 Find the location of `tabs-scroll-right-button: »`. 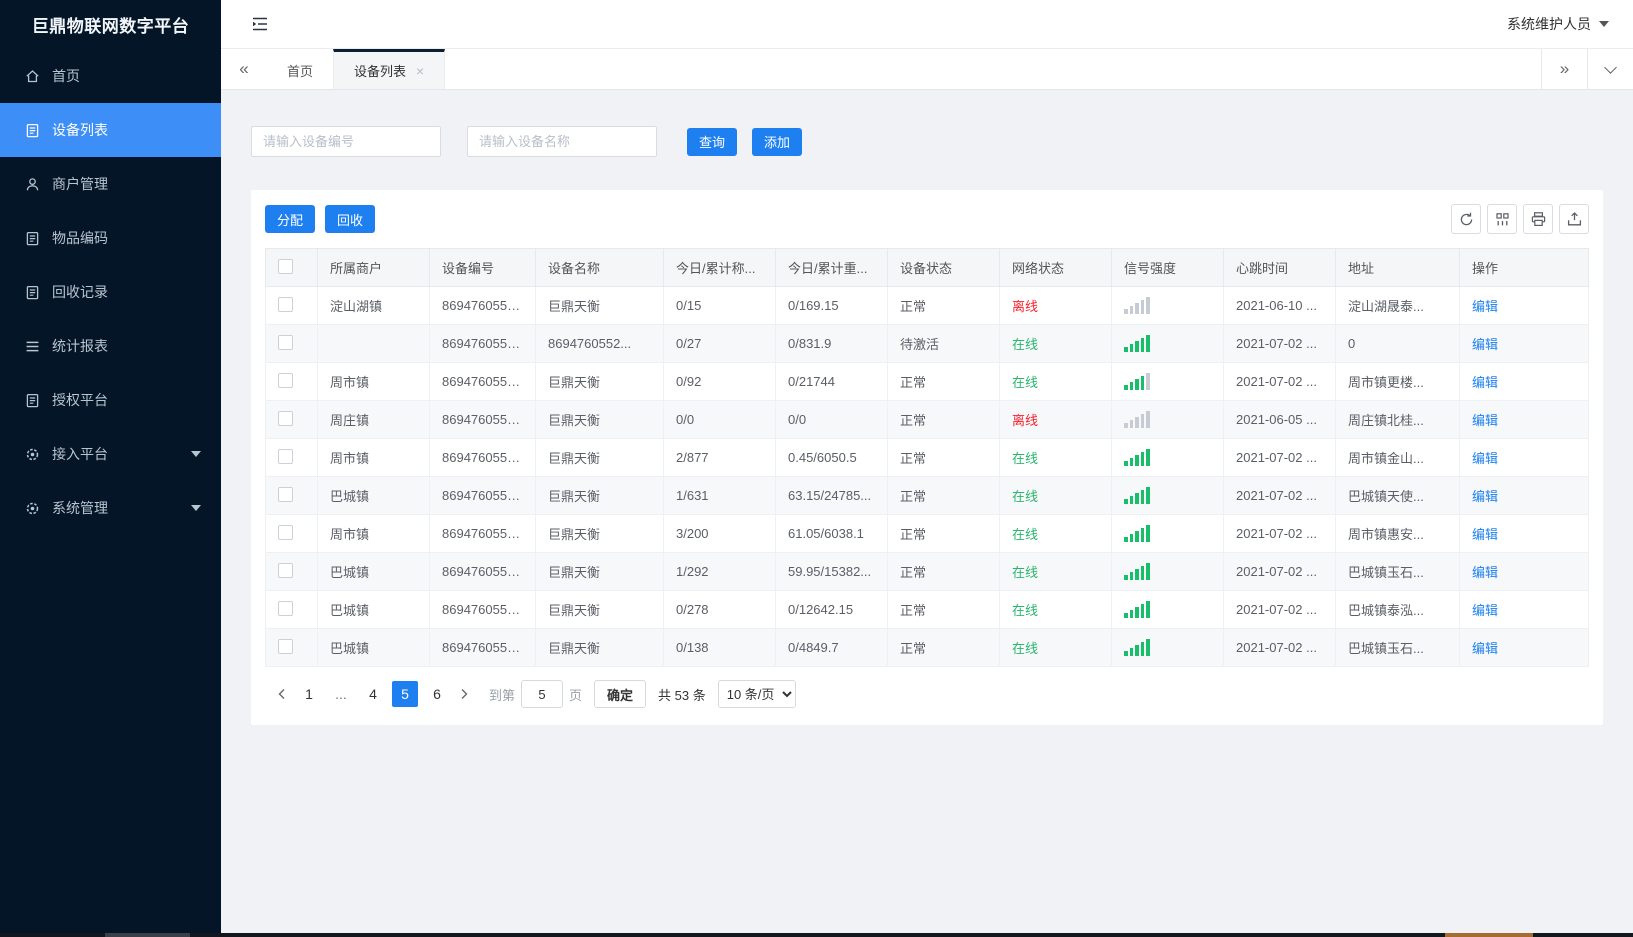

tabs-scroll-right-button: » is located at coordinates (1564, 69).